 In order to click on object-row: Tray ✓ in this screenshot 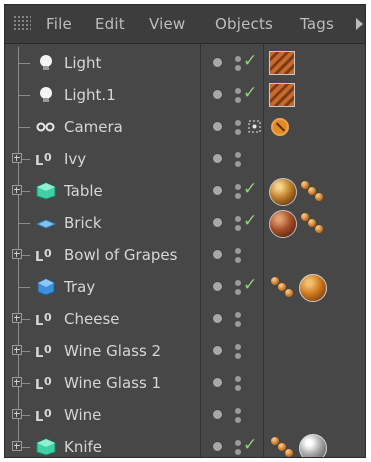, I will do `click(185, 287)`.